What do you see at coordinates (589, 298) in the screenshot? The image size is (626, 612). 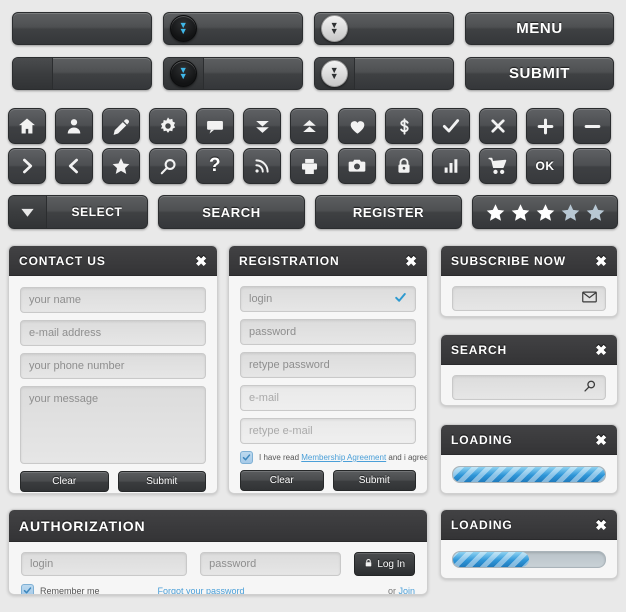 I see `envelope-icon` at bounding box center [589, 298].